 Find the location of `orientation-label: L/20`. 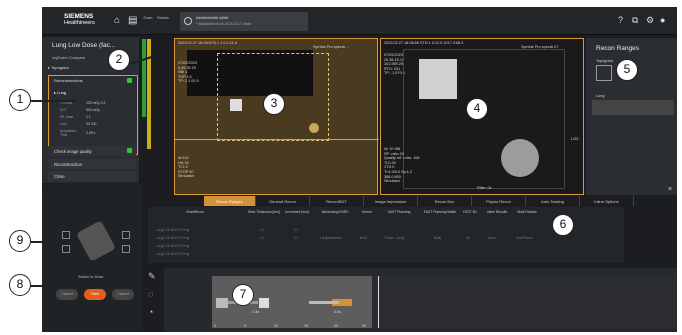

orientation-label: L/20 is located at coordinates (575, 139).